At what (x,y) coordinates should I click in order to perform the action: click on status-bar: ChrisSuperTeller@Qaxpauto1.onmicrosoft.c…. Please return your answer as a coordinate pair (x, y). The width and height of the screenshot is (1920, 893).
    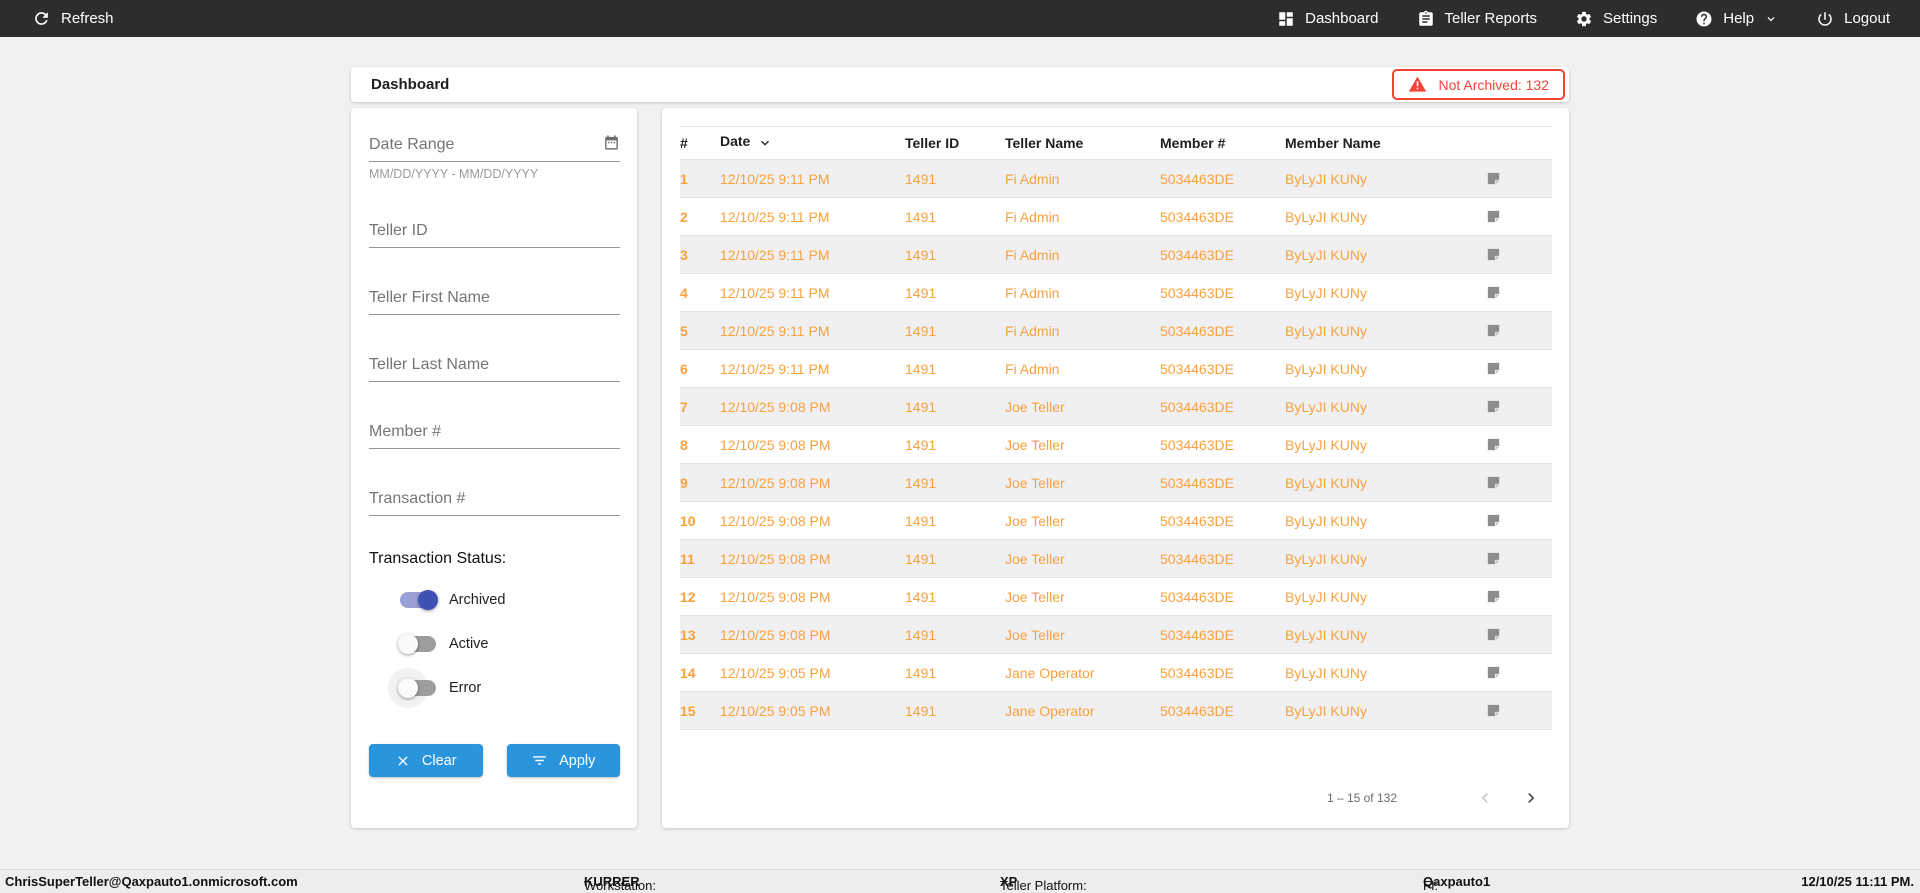
    Looking at the image, I should click on (960, 881).